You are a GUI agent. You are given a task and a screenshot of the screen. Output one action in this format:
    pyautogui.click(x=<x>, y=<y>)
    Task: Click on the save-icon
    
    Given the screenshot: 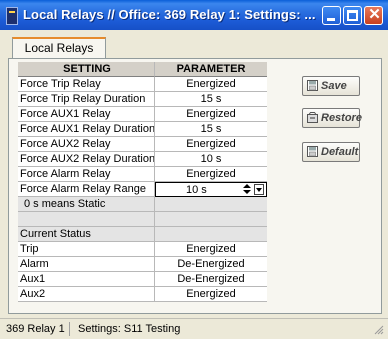 What is the action you would take?
    pyautogui.click(x=312, y=85)
    